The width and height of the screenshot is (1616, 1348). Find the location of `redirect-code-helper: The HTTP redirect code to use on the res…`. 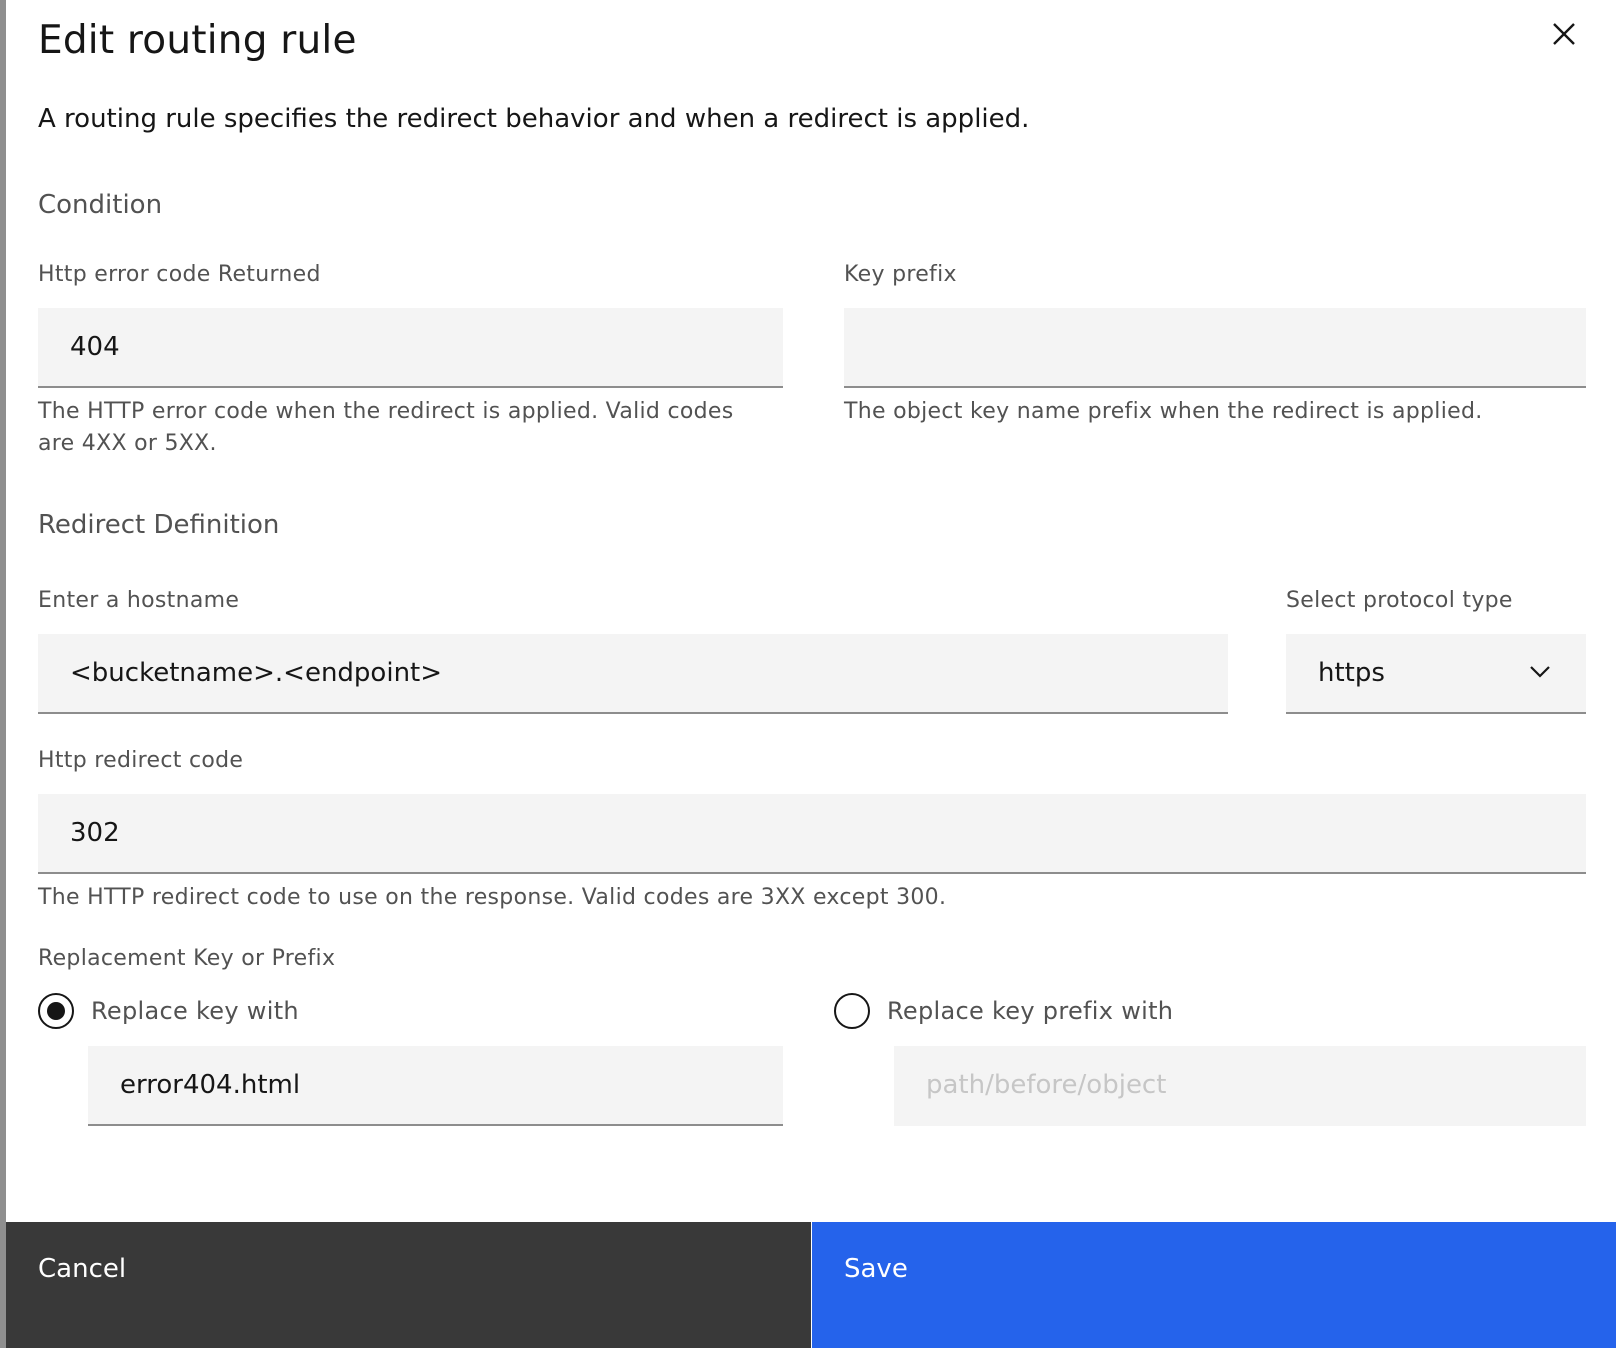

redirect-code-helper: The HTTP redirect code to use on the res… is located at coordinates (492, 897).